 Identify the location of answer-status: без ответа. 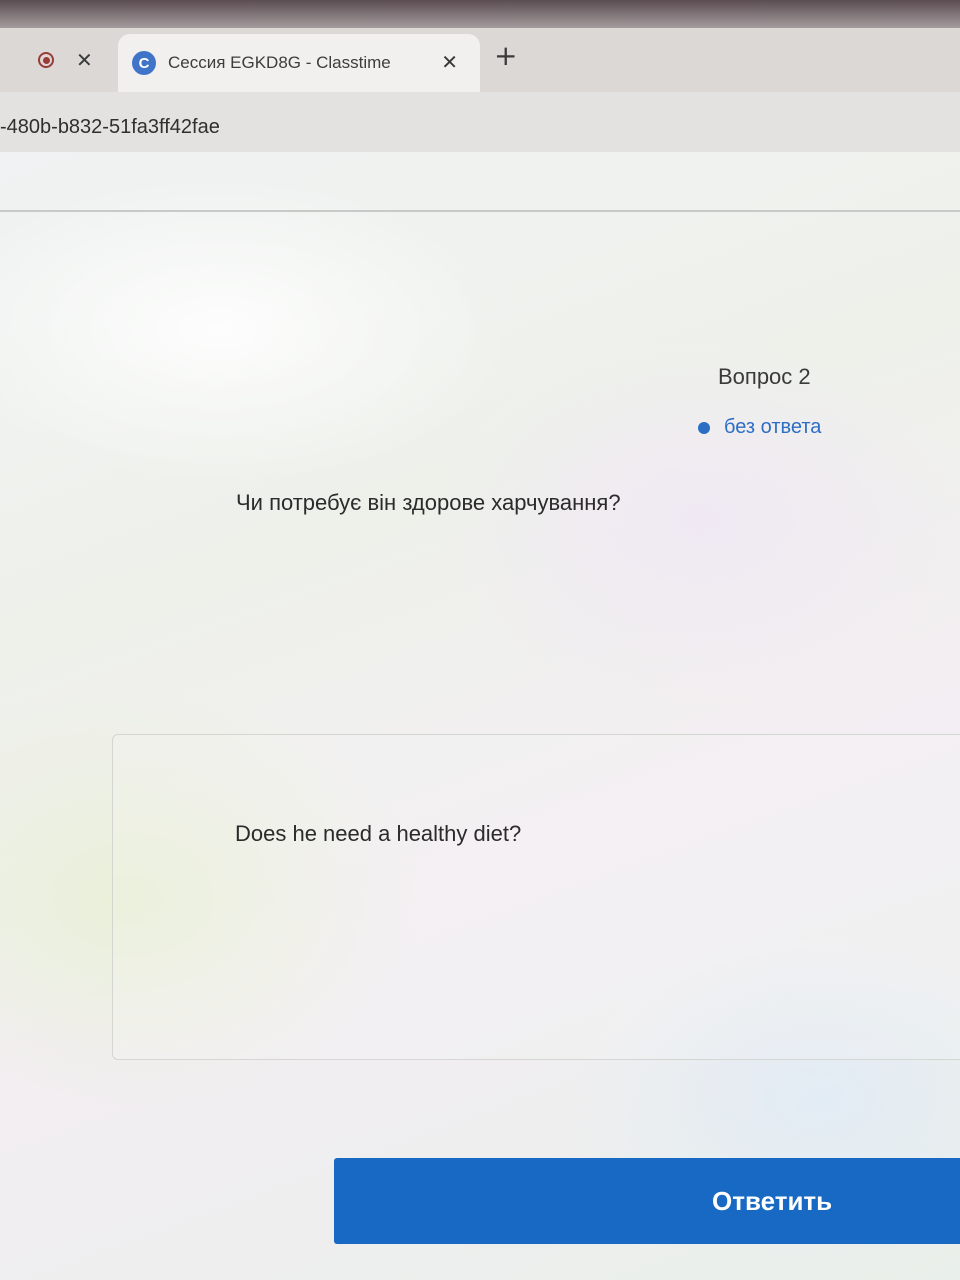
(759, 427).